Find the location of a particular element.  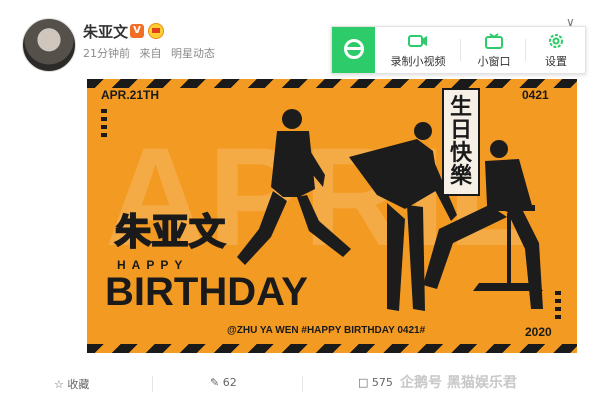

video-camera-icon is located at coordinates (418, 41).